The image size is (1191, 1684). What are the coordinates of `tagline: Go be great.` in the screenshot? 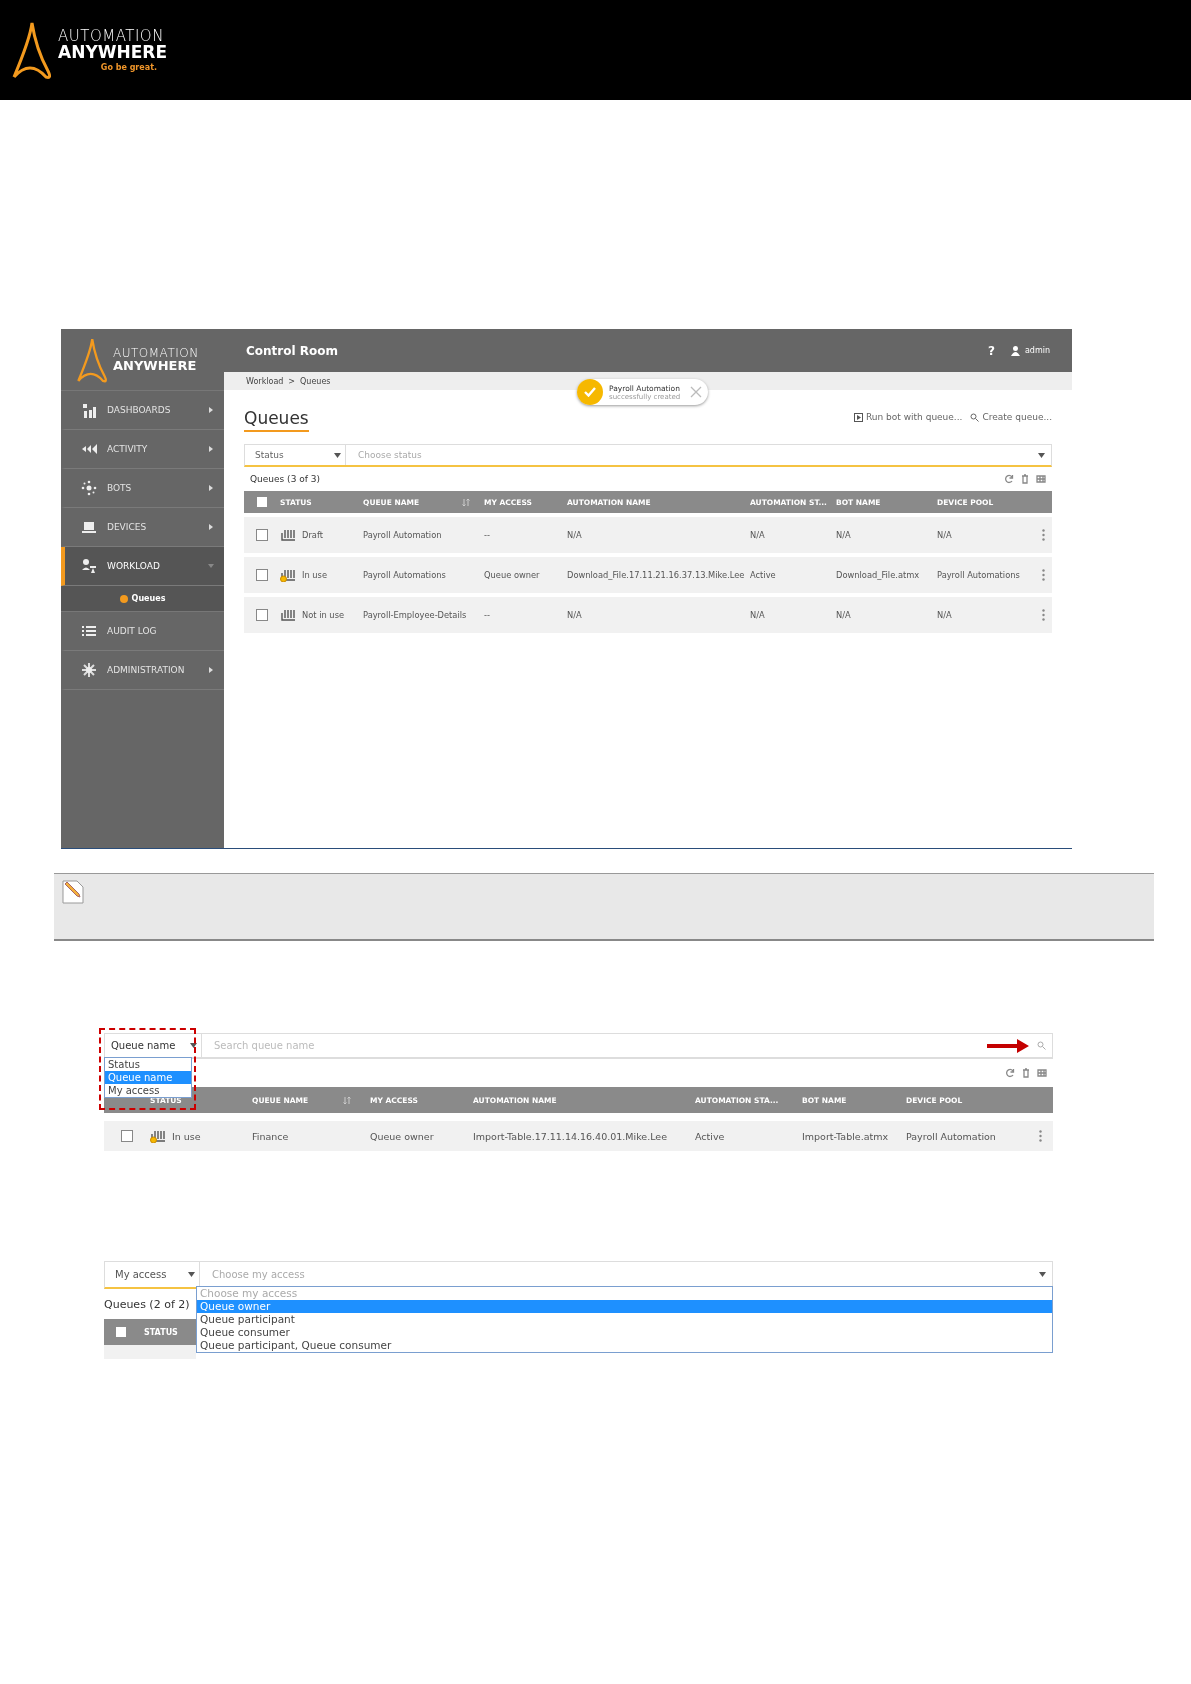 It's located at (128, 67).